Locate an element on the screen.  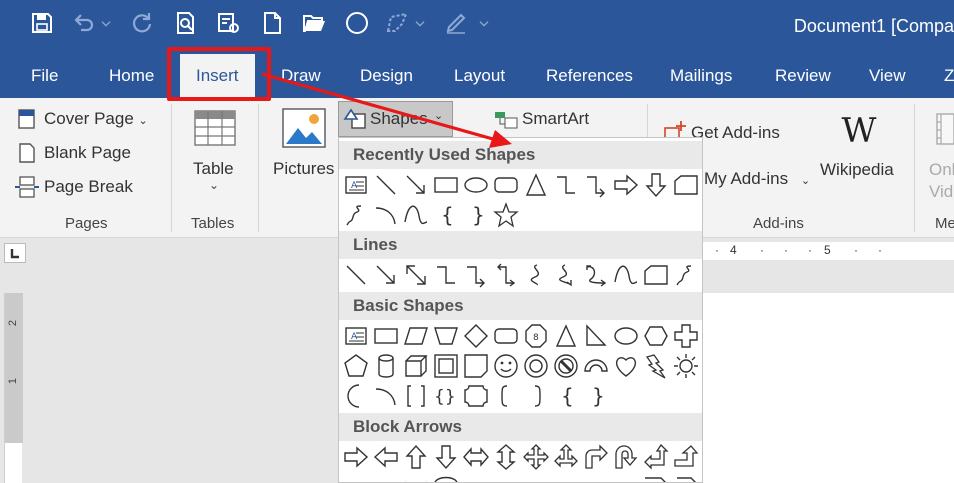
curved-double-arrow-connector-shape is located at coordinates (596, 275).